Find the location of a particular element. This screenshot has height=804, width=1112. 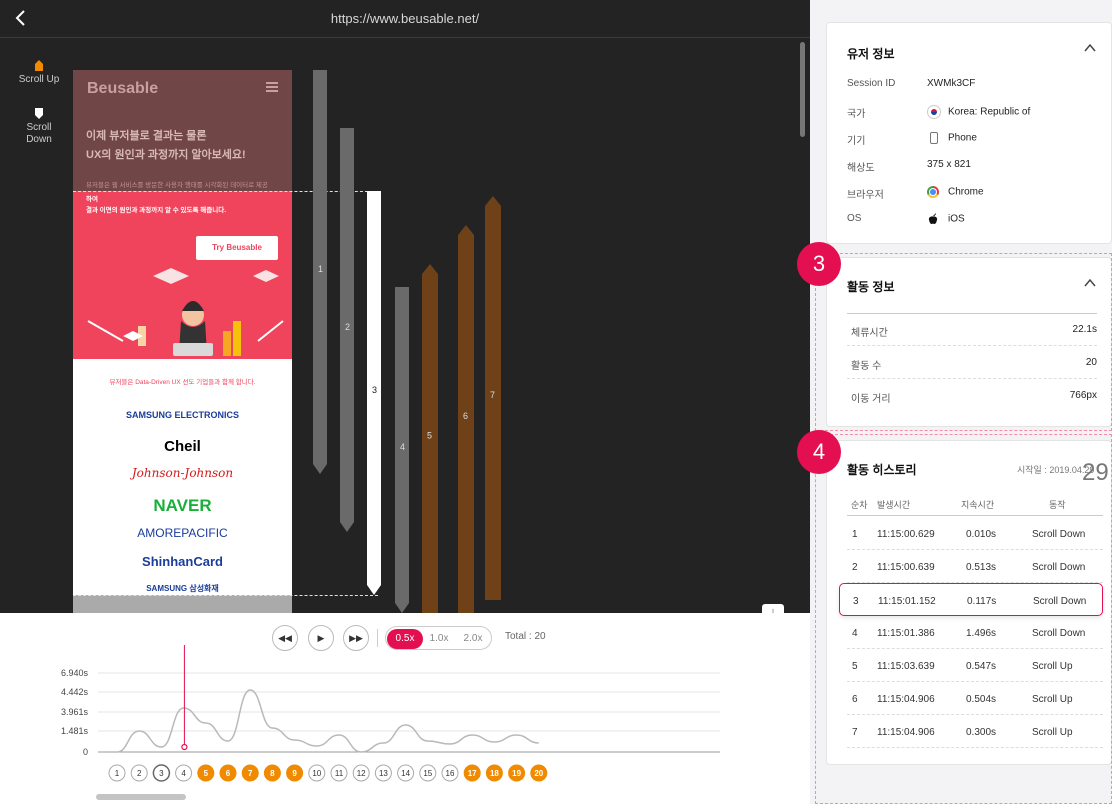

event-marker-label: 1 is located at coordinates (117, 773).